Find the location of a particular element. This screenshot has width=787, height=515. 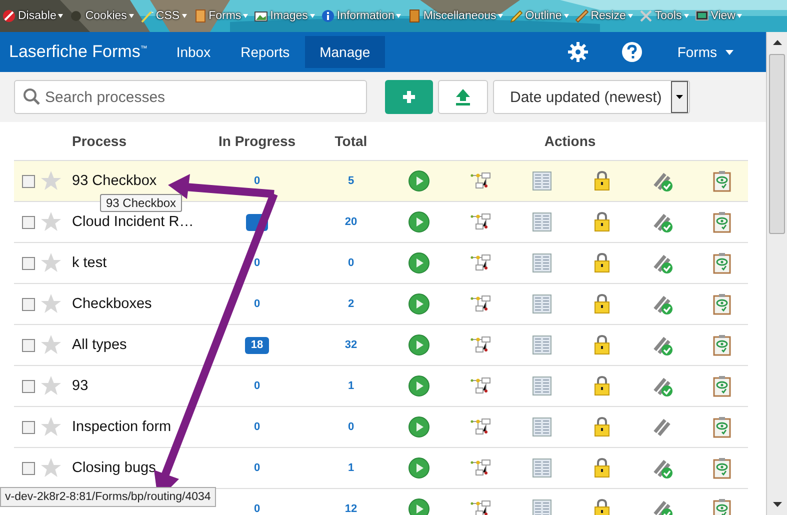

process-name: k test is located at coordinates (133, 263).